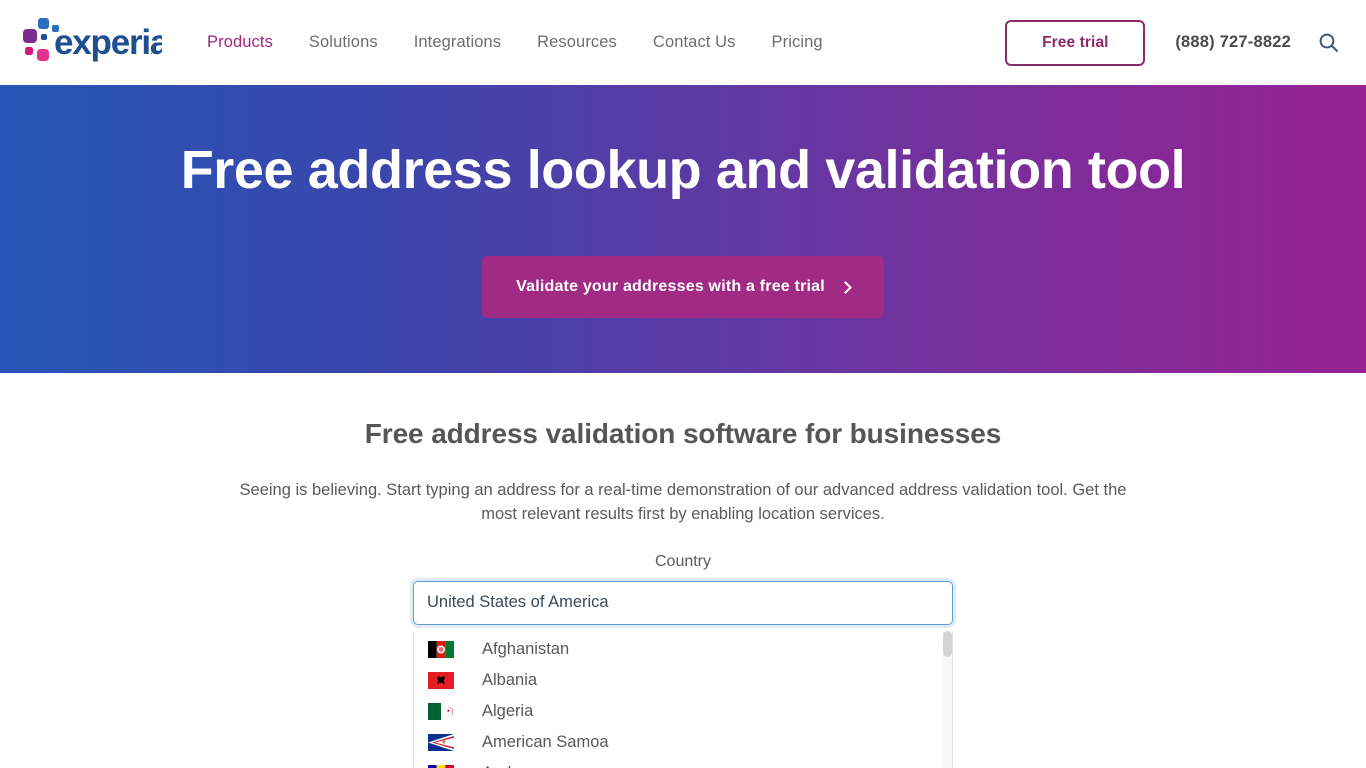 This screenshot has height=768, width=1366. Describe the element at coordinates (947, 699) in the screenshot. I see `dropdown-scrollbar` at that location.